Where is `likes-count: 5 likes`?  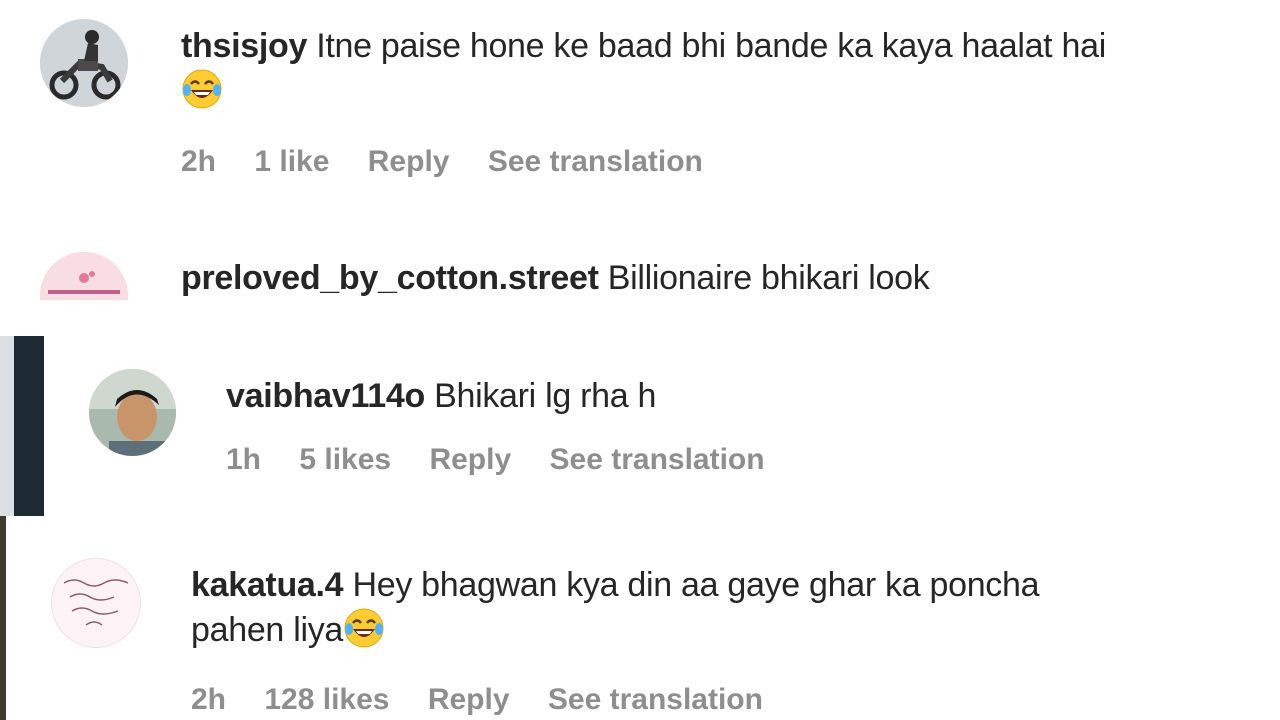
likes-count: 5 likes is located at coordinates (345, 459).